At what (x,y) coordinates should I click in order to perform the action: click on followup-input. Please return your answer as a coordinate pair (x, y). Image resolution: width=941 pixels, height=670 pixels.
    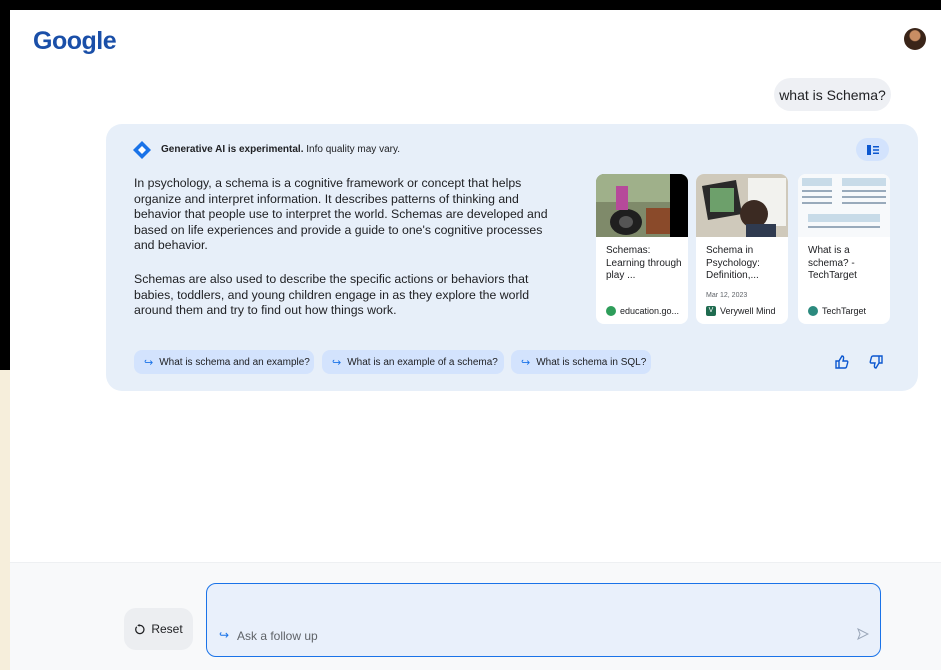
    Looking at the image, I should click on (527, 636).